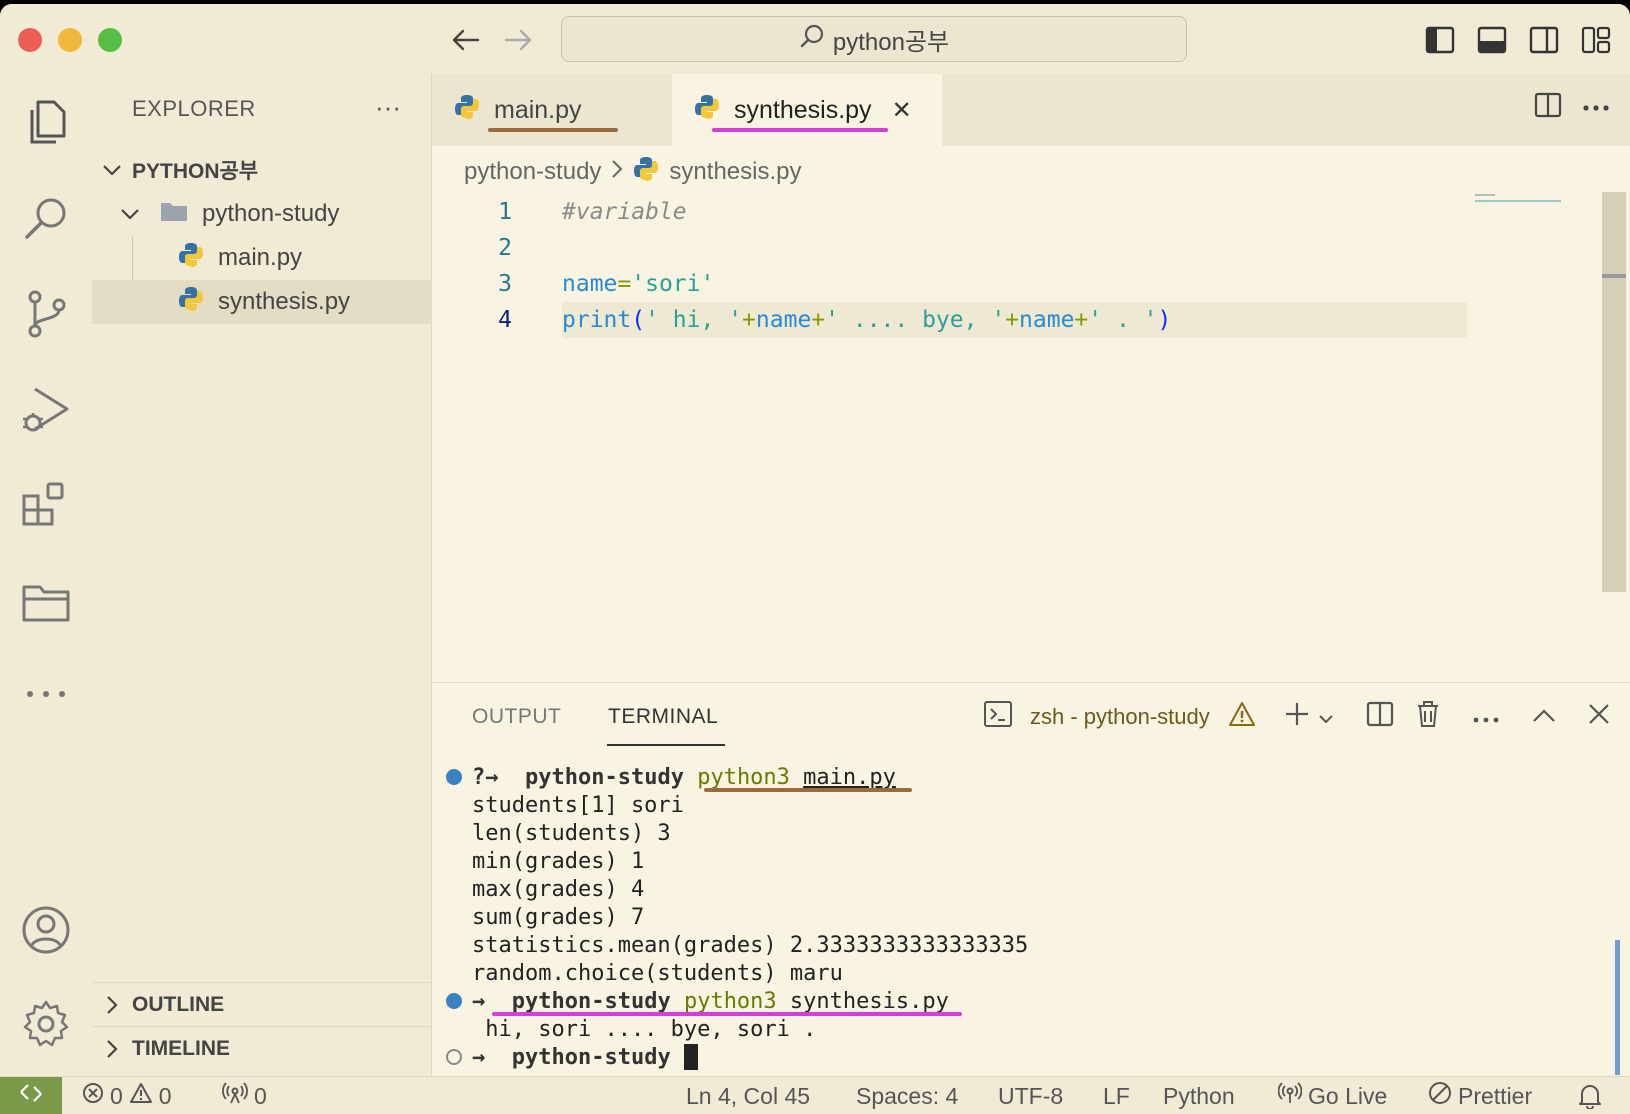  What do you see at coordinates (1544, 40) in the screenshot?
I see `toggle-secondary-sidebar-icon` at bounding box center [1544, 40].